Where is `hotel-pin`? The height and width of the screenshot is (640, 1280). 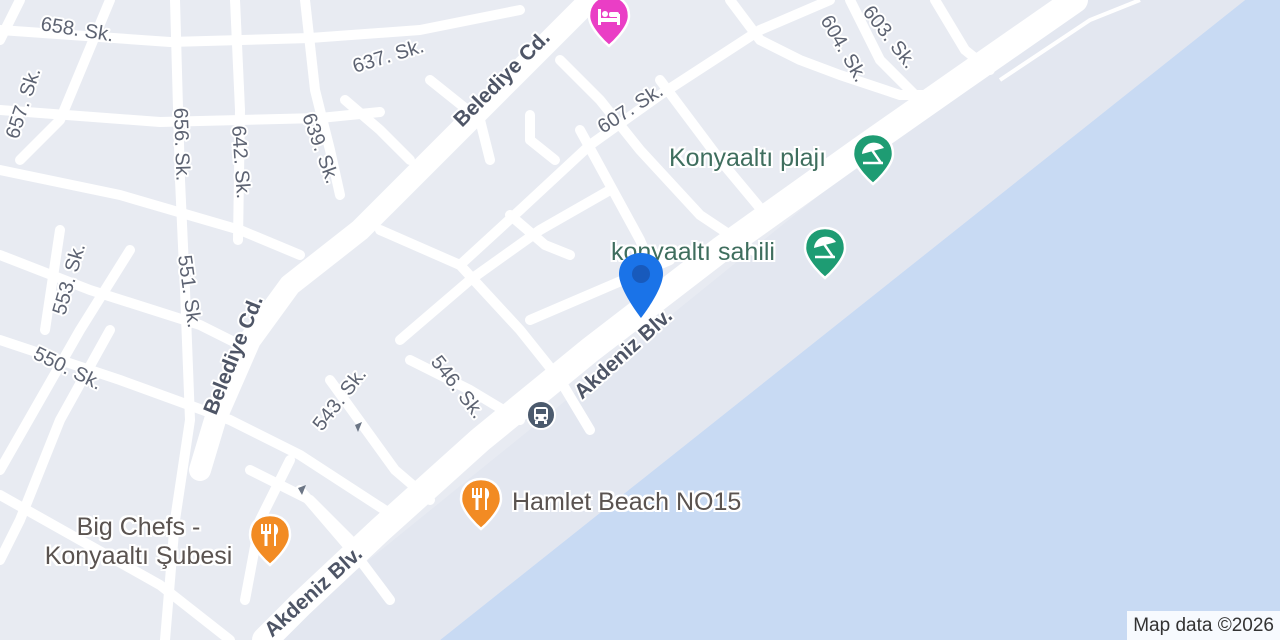 hotel-pin is located at coordinates (609, 24).